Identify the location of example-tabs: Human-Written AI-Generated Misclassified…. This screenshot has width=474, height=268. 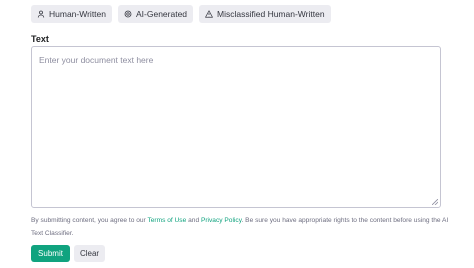
(181, 14).